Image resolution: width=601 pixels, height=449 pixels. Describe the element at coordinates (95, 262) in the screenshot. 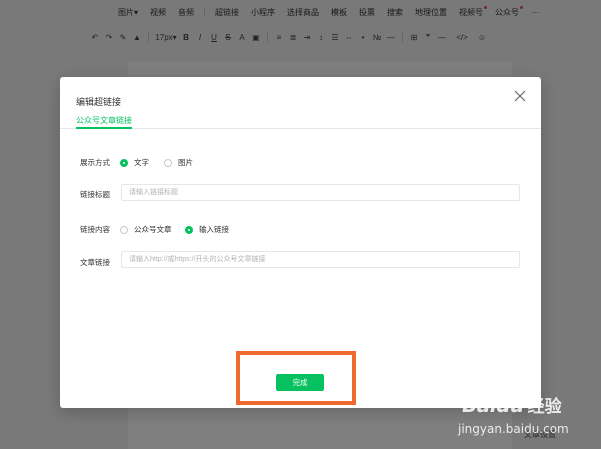

I see `article-link-label: 文章链接` at that location.